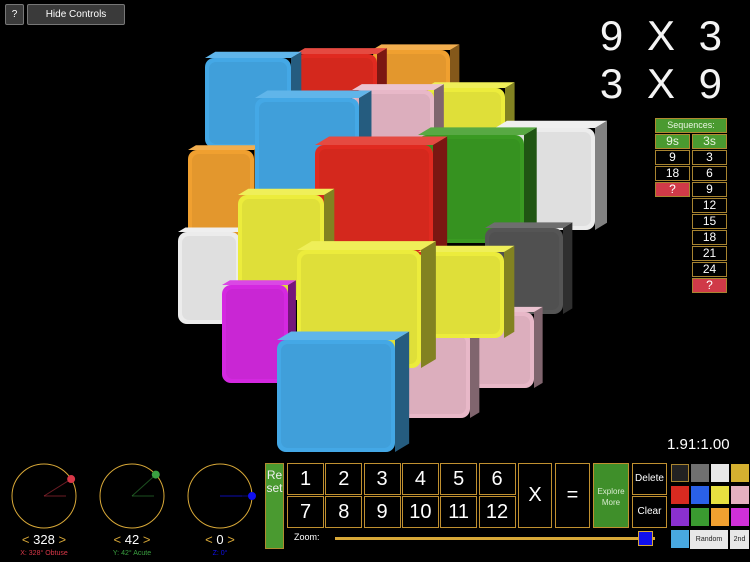 The image size is (750, 562). What do you see at coordinates (382, 479) in the screenshot?
I see `number-key: 3` at bounding box center [382, 479].